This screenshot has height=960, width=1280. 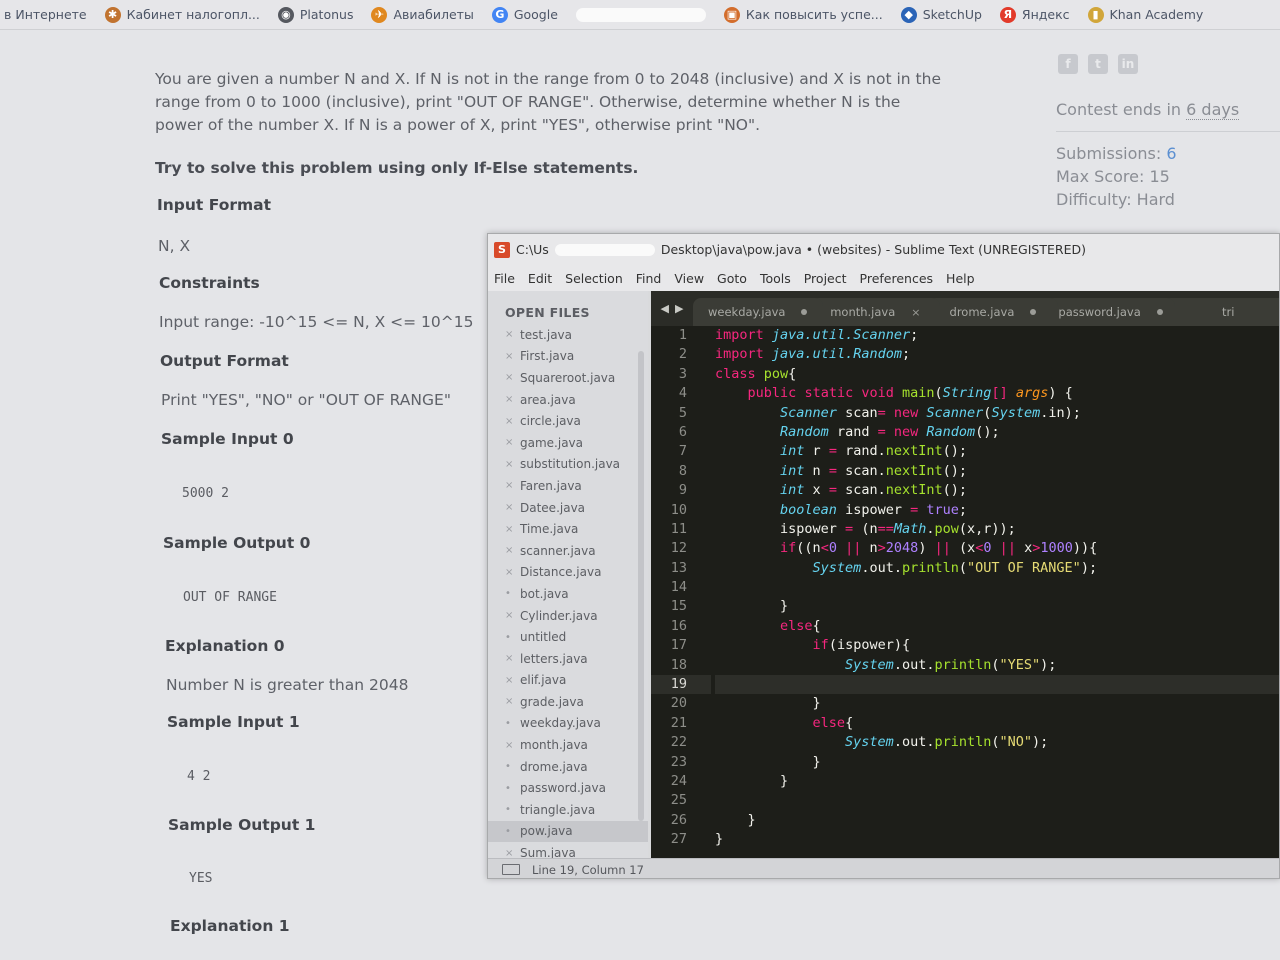 I want to click on submissions-link: 6, so click(x=1171, y=153).